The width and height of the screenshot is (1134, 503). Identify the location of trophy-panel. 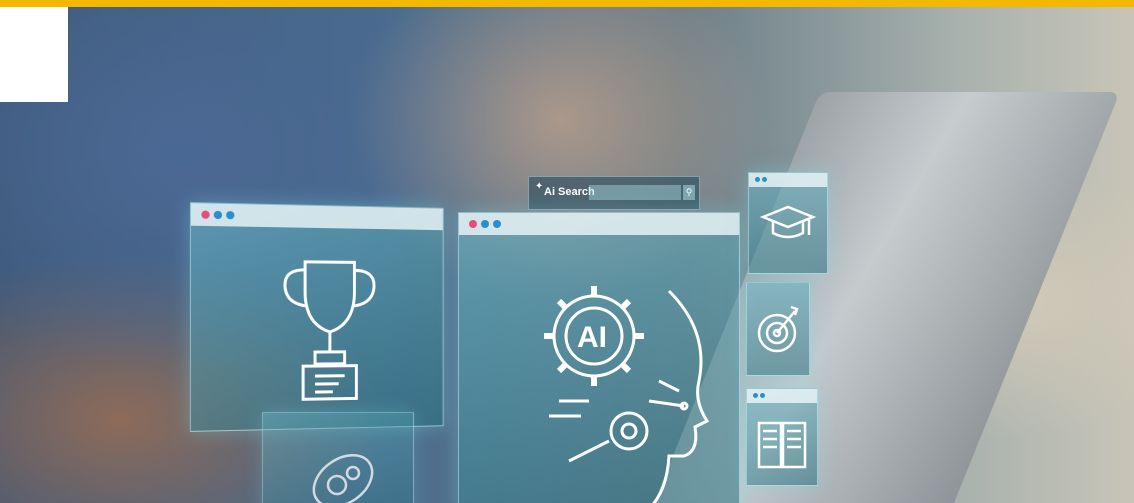
(316, 317).